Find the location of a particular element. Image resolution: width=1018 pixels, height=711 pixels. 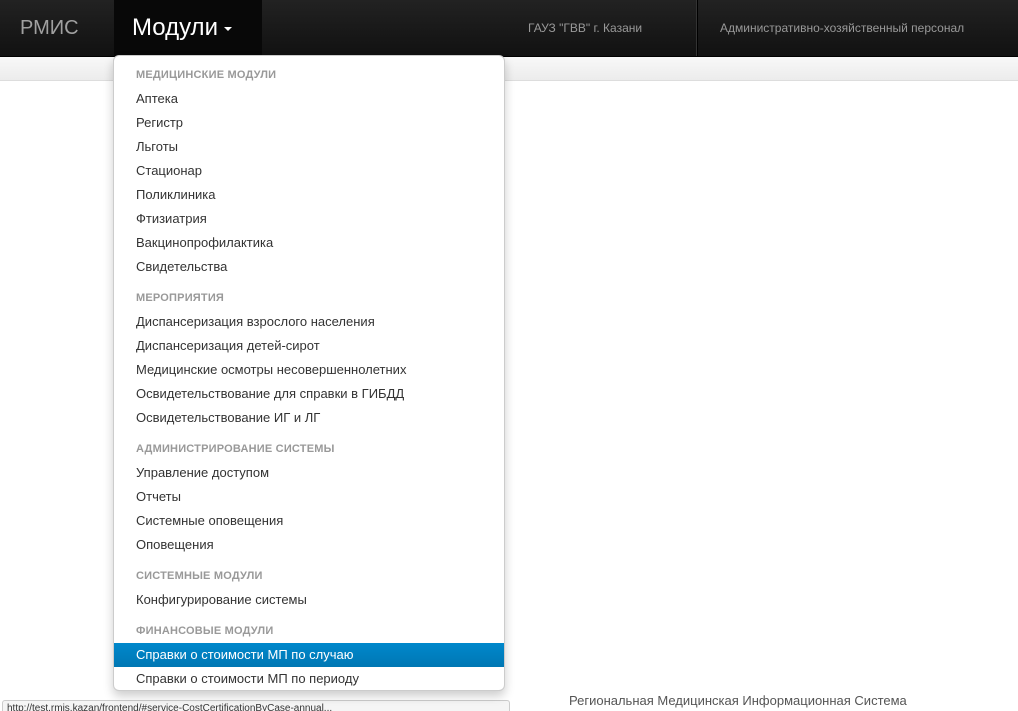

dropdown-menu-item: Регистр is located at coordinates (309, 123).